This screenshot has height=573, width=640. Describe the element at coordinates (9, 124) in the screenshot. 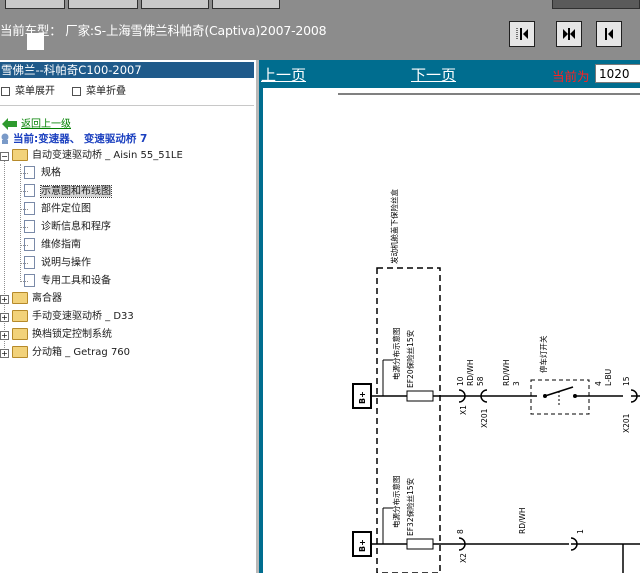

I see `back-arrow-icon` at that location.